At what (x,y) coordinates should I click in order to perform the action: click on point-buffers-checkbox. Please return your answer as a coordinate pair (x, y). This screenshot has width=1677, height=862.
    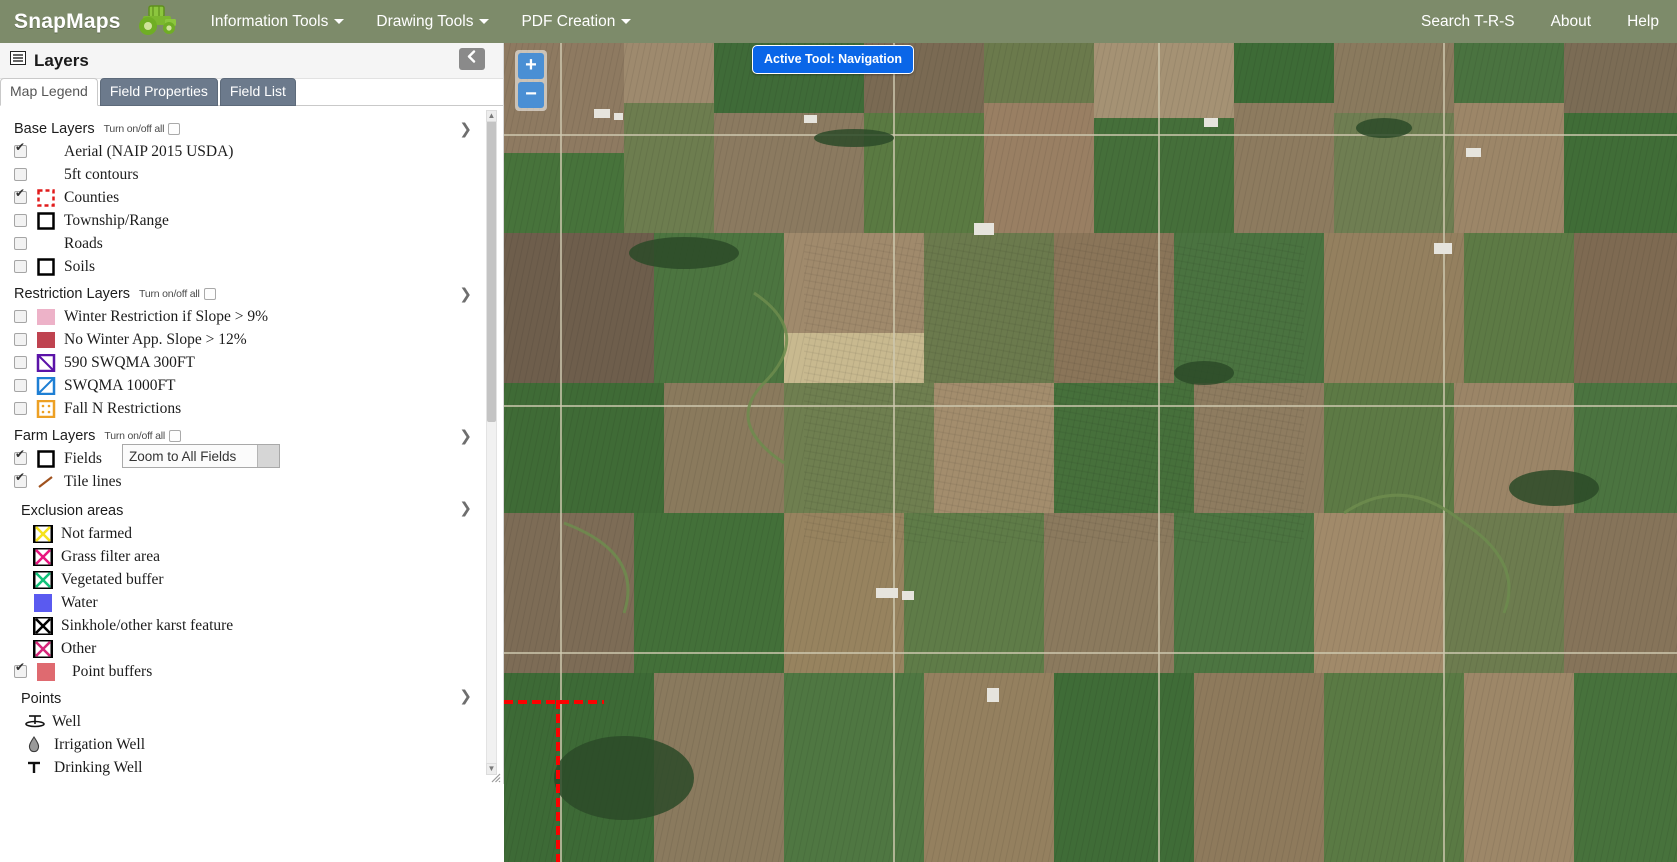
    Looking at the image, I should click on (20, 669).